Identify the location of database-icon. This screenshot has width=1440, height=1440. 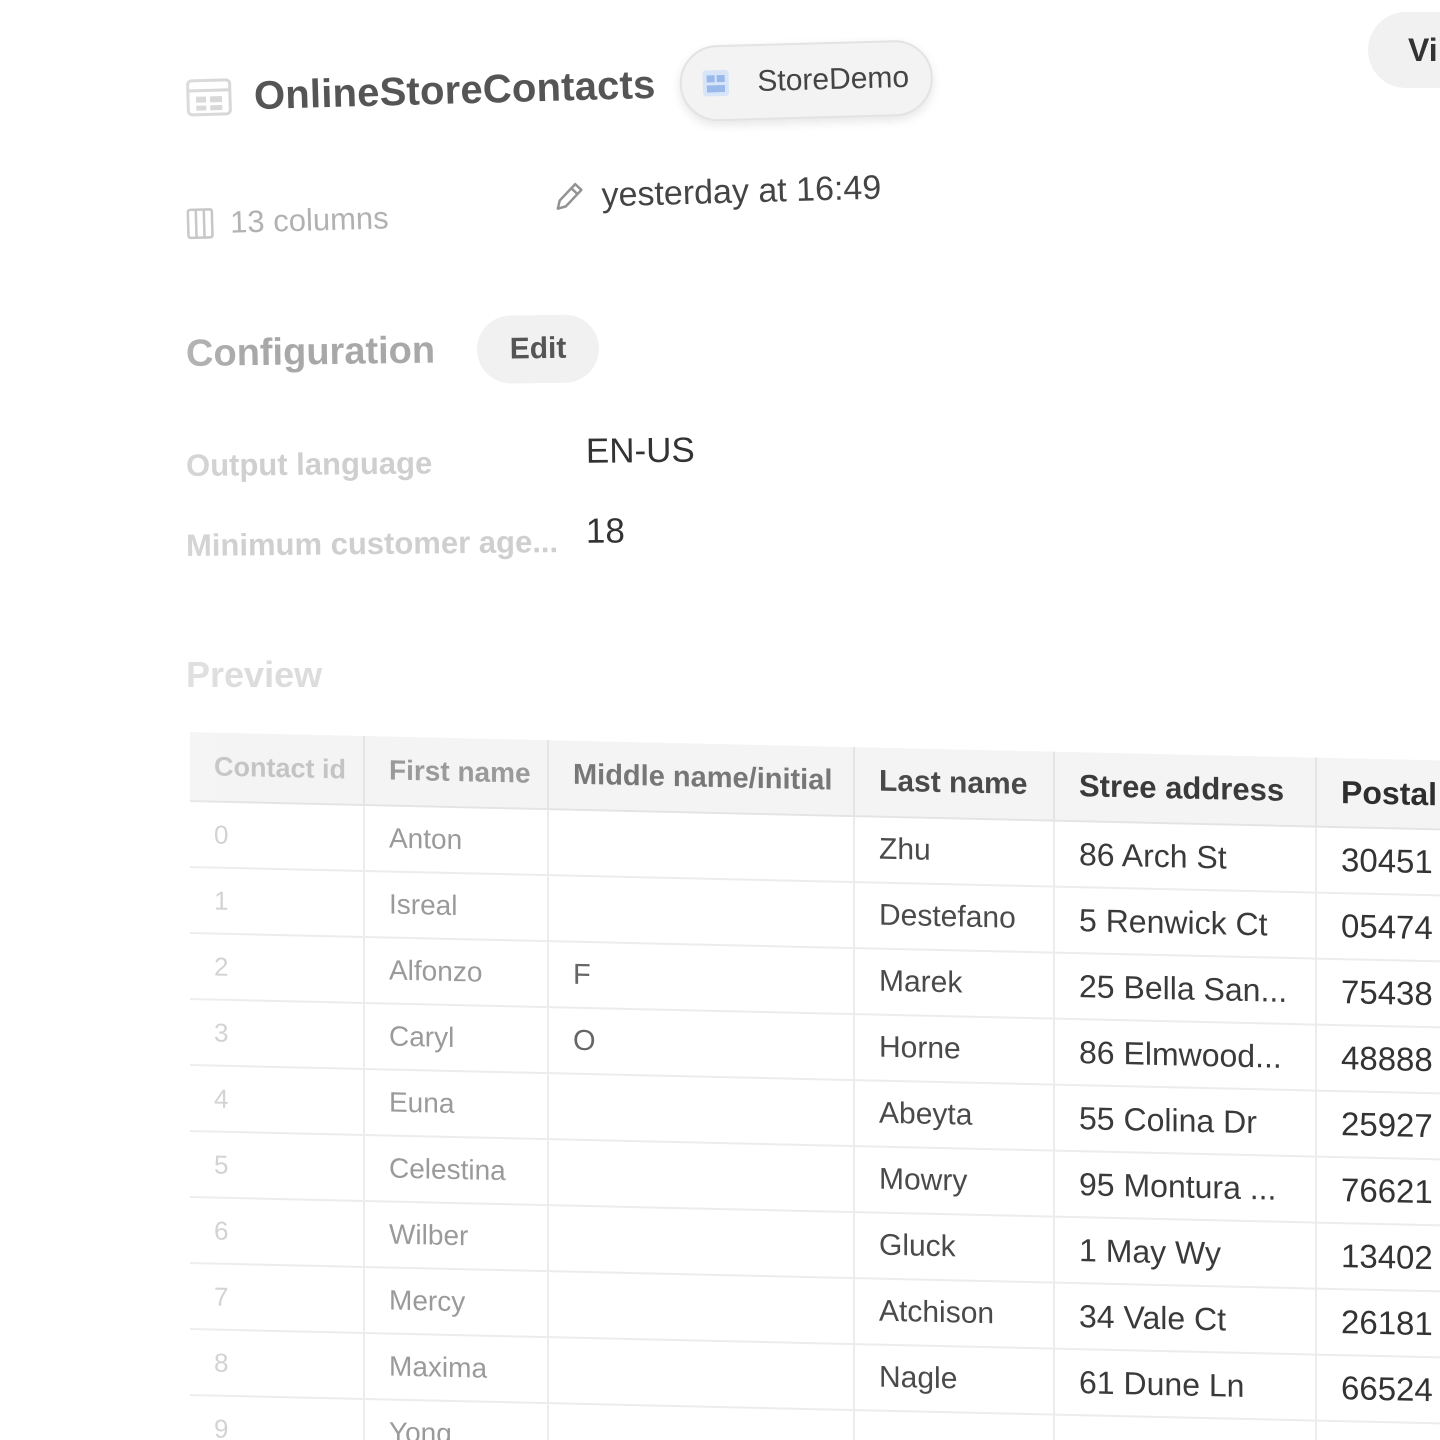
(715, 83).